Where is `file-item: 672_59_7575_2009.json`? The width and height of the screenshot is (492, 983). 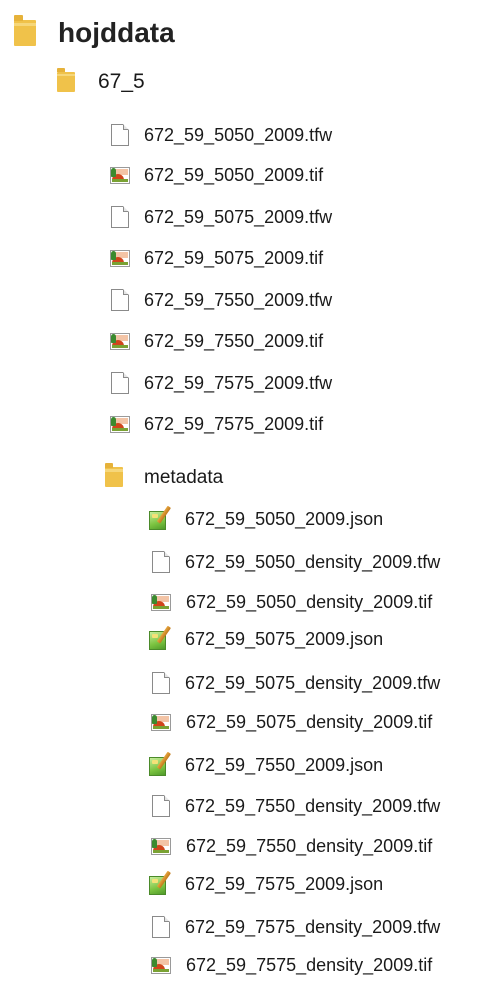
file-item: 672_59_7575_2009.json is located at coordinates (266, 882).